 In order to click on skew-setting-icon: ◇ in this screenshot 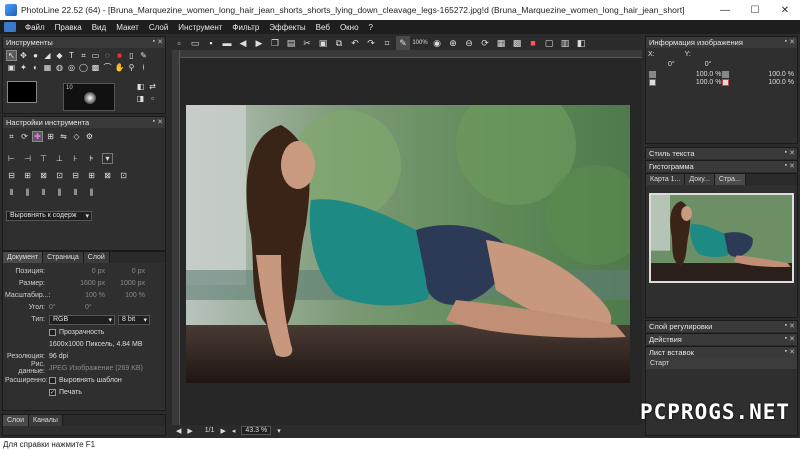, I will do `click(76, 136)`.